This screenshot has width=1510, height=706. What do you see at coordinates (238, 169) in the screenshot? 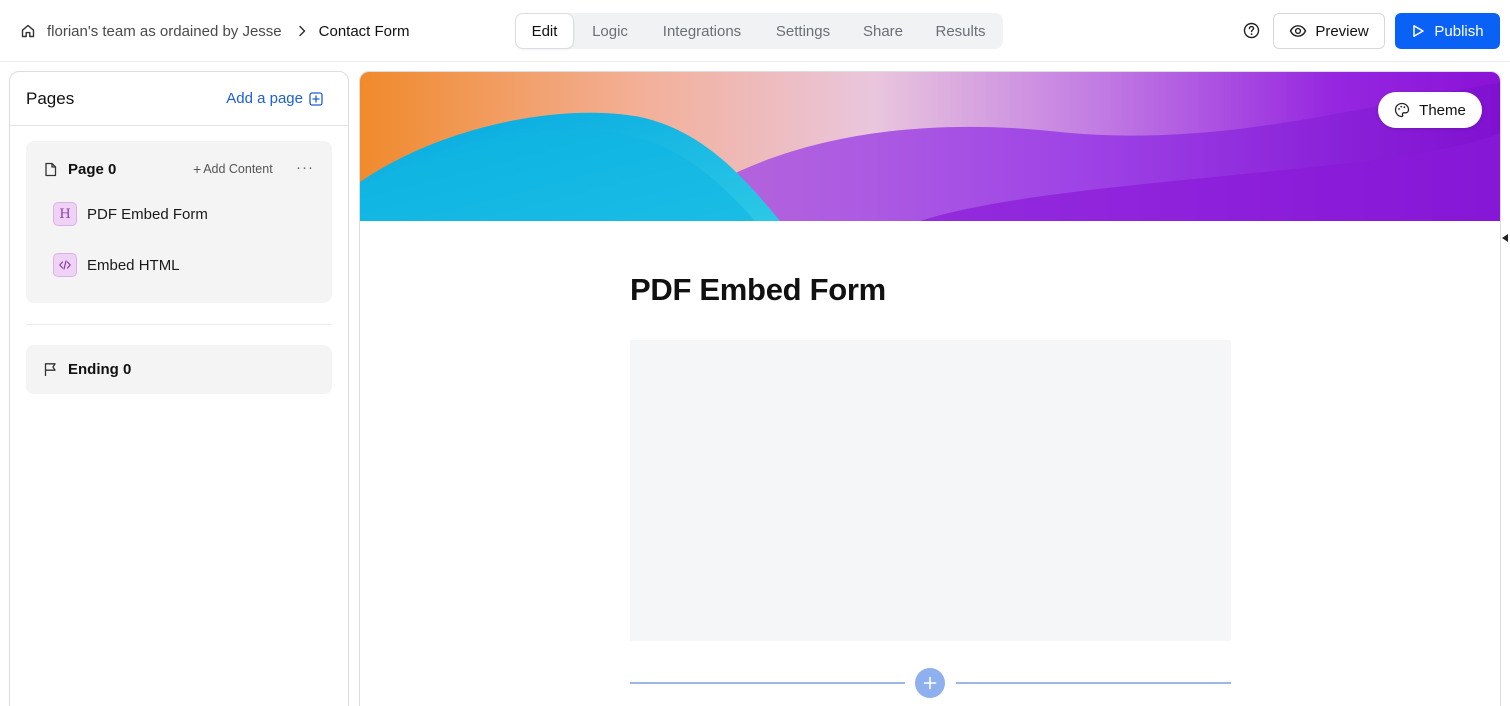
I see `add-content-label: Add Content` at bounding box center [238, 169].